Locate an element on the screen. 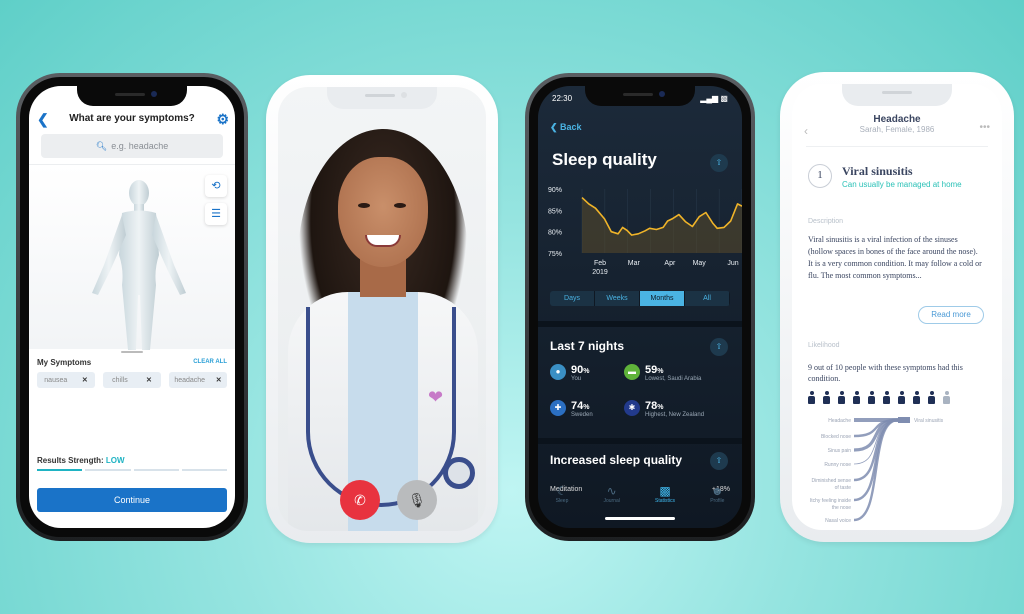 Image resolution: width=1024 pixels, height=614 pixels. page-title: Headache is located at coordinates (897, 119).